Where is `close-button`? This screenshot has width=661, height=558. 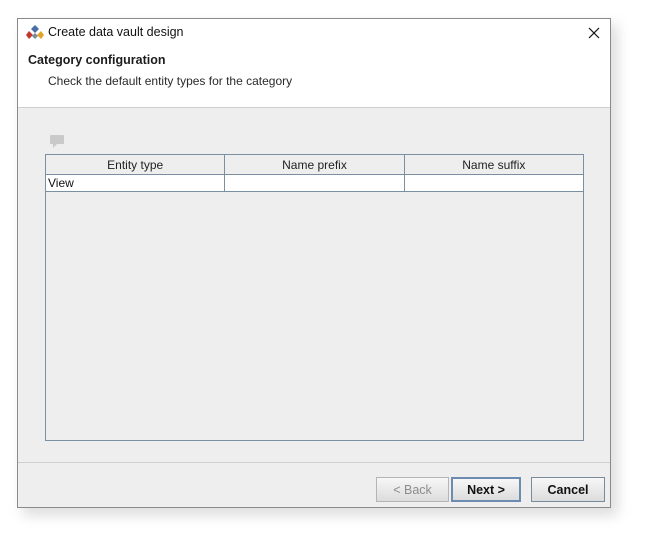 close-button is located at coordinates (594, 33).